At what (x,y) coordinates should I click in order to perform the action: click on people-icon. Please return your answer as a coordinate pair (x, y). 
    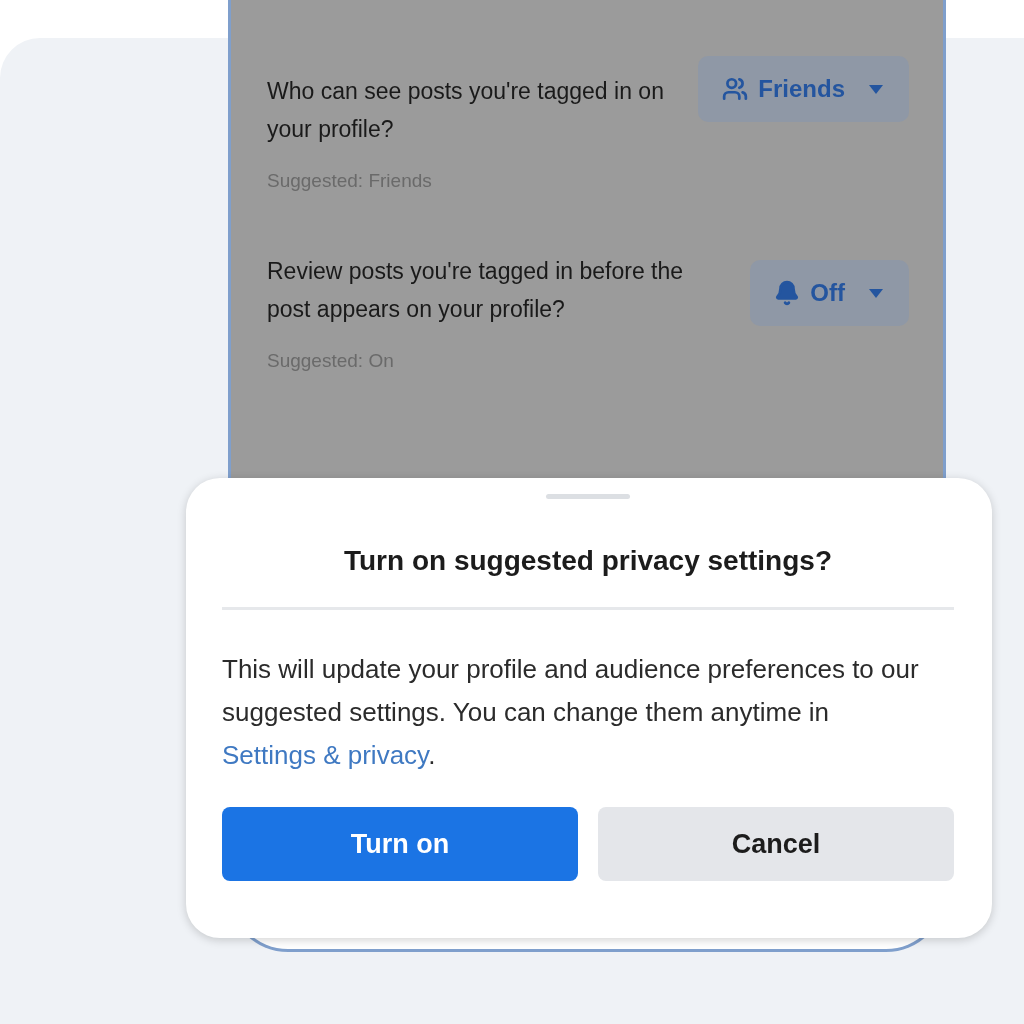
    Looking at the image, I should click on (735, 89).